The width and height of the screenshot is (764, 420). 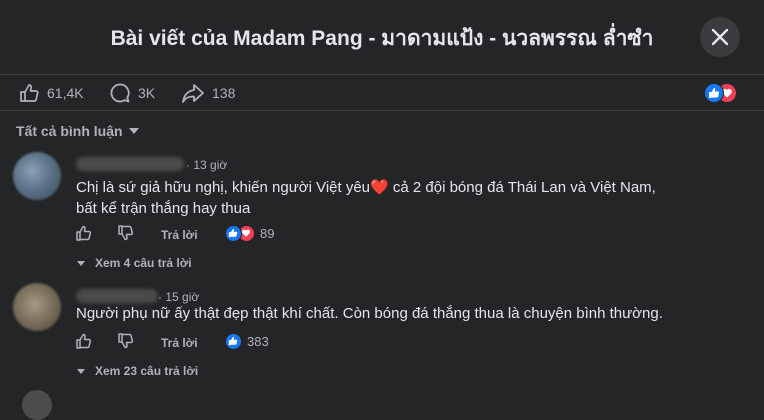 I want to click on share-stat: 138, so click(x=208, y=93).